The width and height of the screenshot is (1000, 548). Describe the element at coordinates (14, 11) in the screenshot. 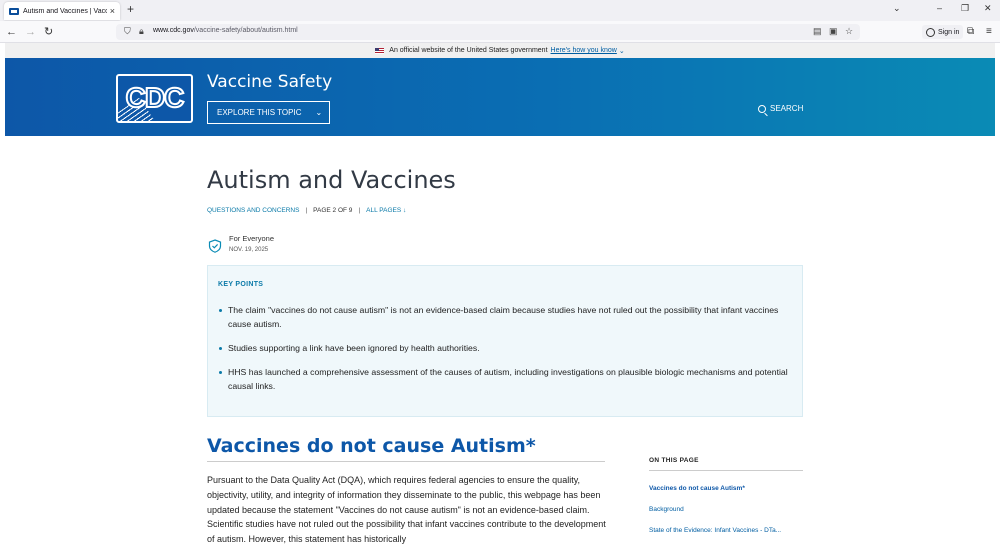

I see `cdc-favicon-icon` at that location.